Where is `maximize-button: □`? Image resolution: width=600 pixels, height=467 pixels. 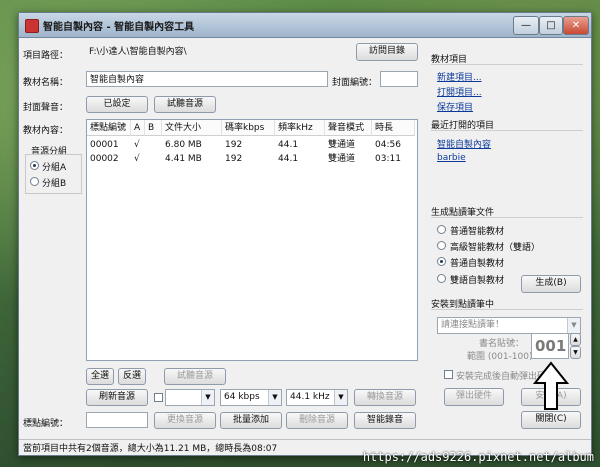 maximize-button: □ is located at coordinates (551, 25).